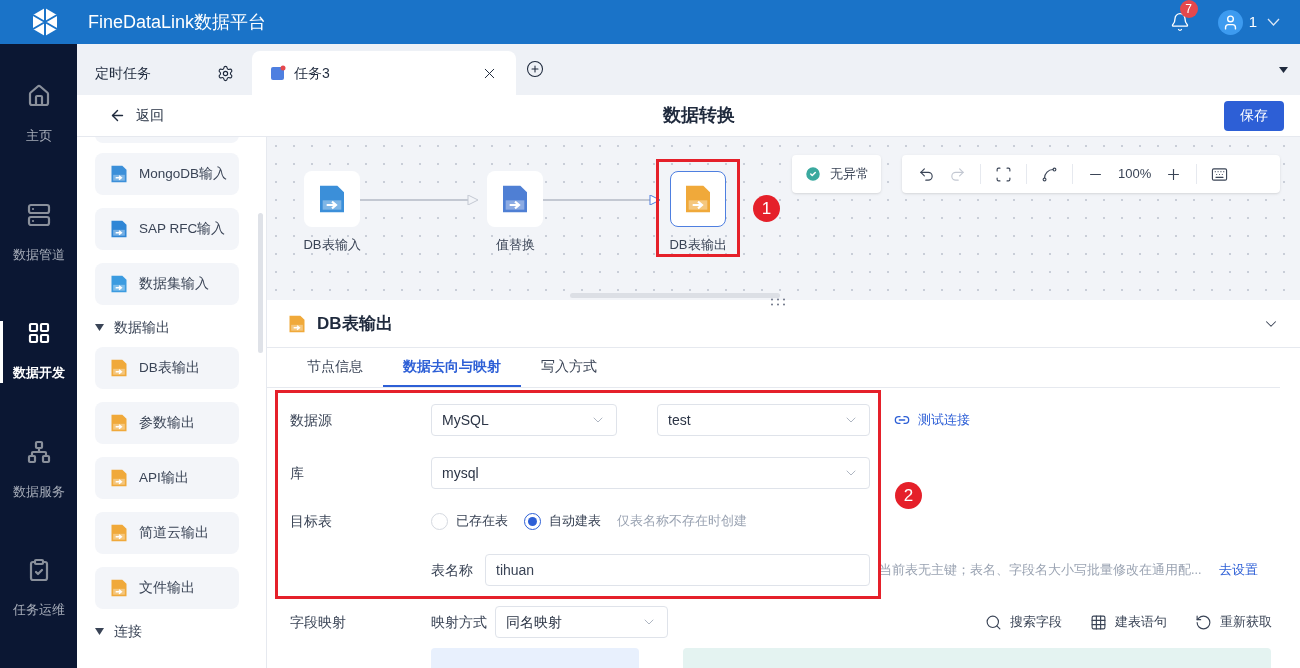 This screenshot has height=668, width=1300. What do you see at coordinates (335, 367) in the screenshot?
I see `panel-tab: 节点信息` at bounding box center [335, 367].